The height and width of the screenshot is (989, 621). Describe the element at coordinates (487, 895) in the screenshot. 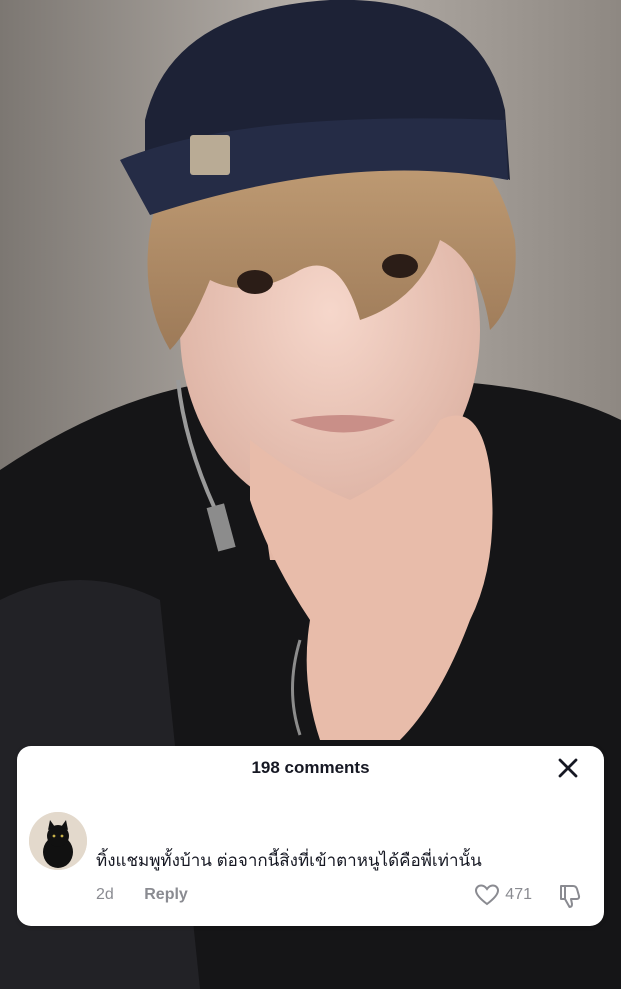

I see `heart-icon` at that location.